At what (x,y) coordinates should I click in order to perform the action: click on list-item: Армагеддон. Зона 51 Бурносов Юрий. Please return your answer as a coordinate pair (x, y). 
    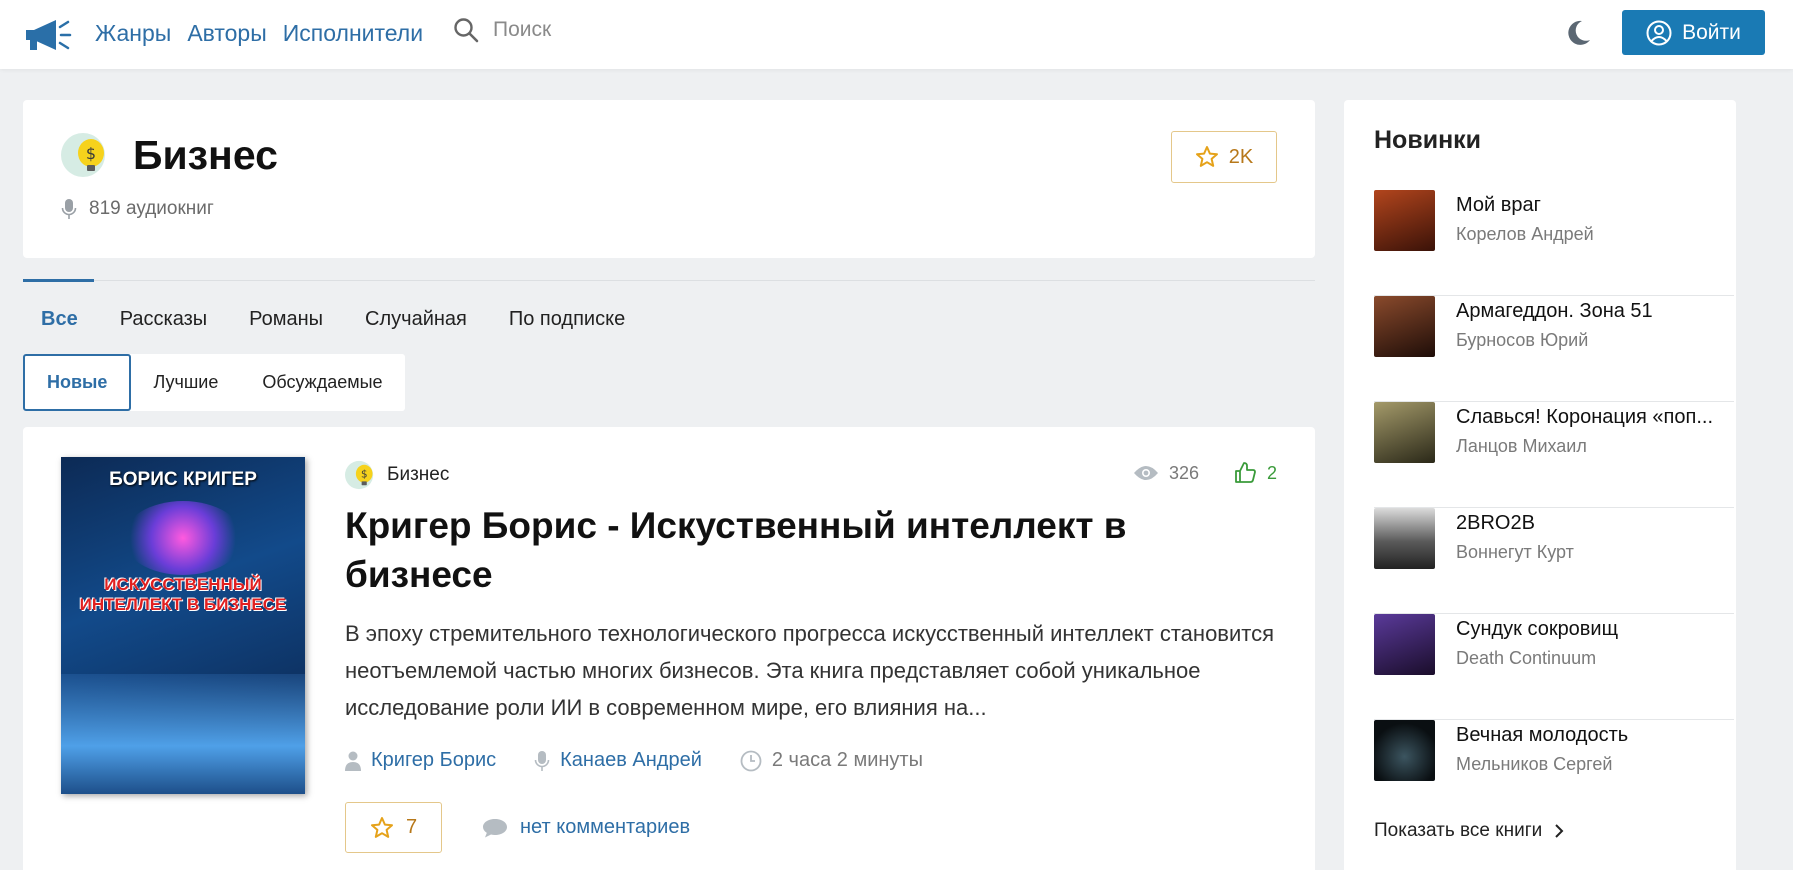
    Looking at the image, I should click on (1554, 349).